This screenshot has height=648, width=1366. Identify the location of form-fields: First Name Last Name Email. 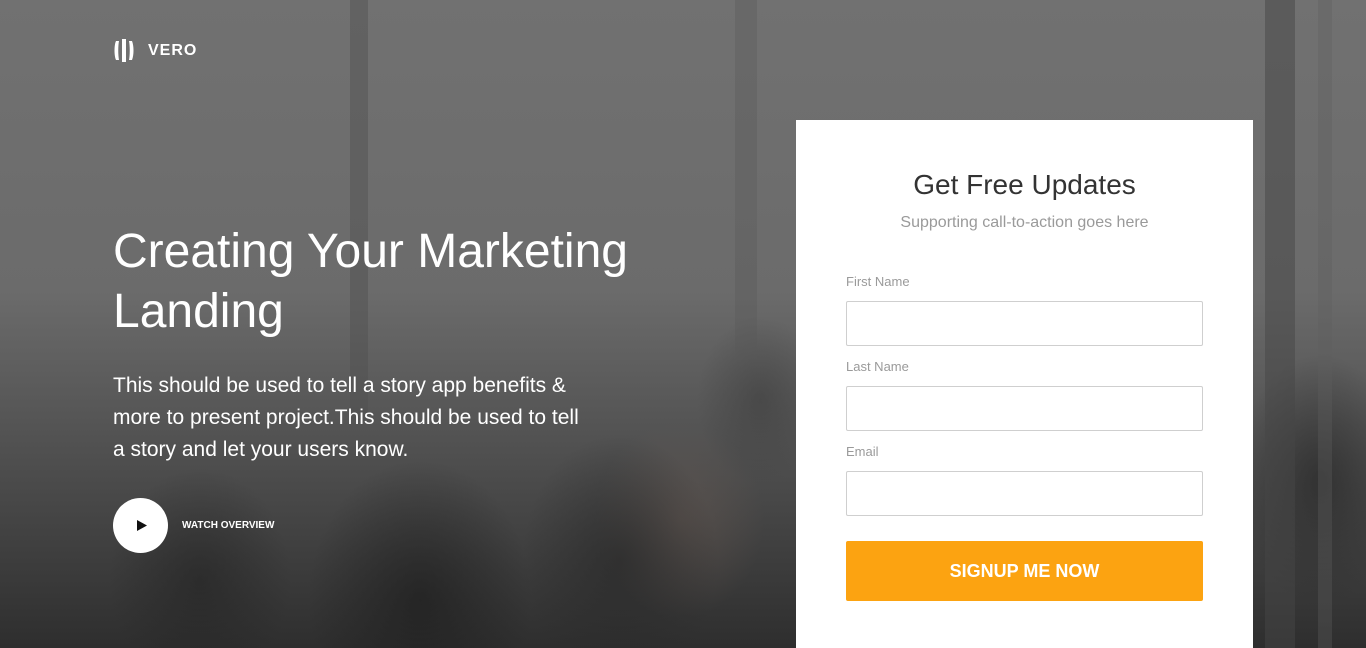
(1024, 395).